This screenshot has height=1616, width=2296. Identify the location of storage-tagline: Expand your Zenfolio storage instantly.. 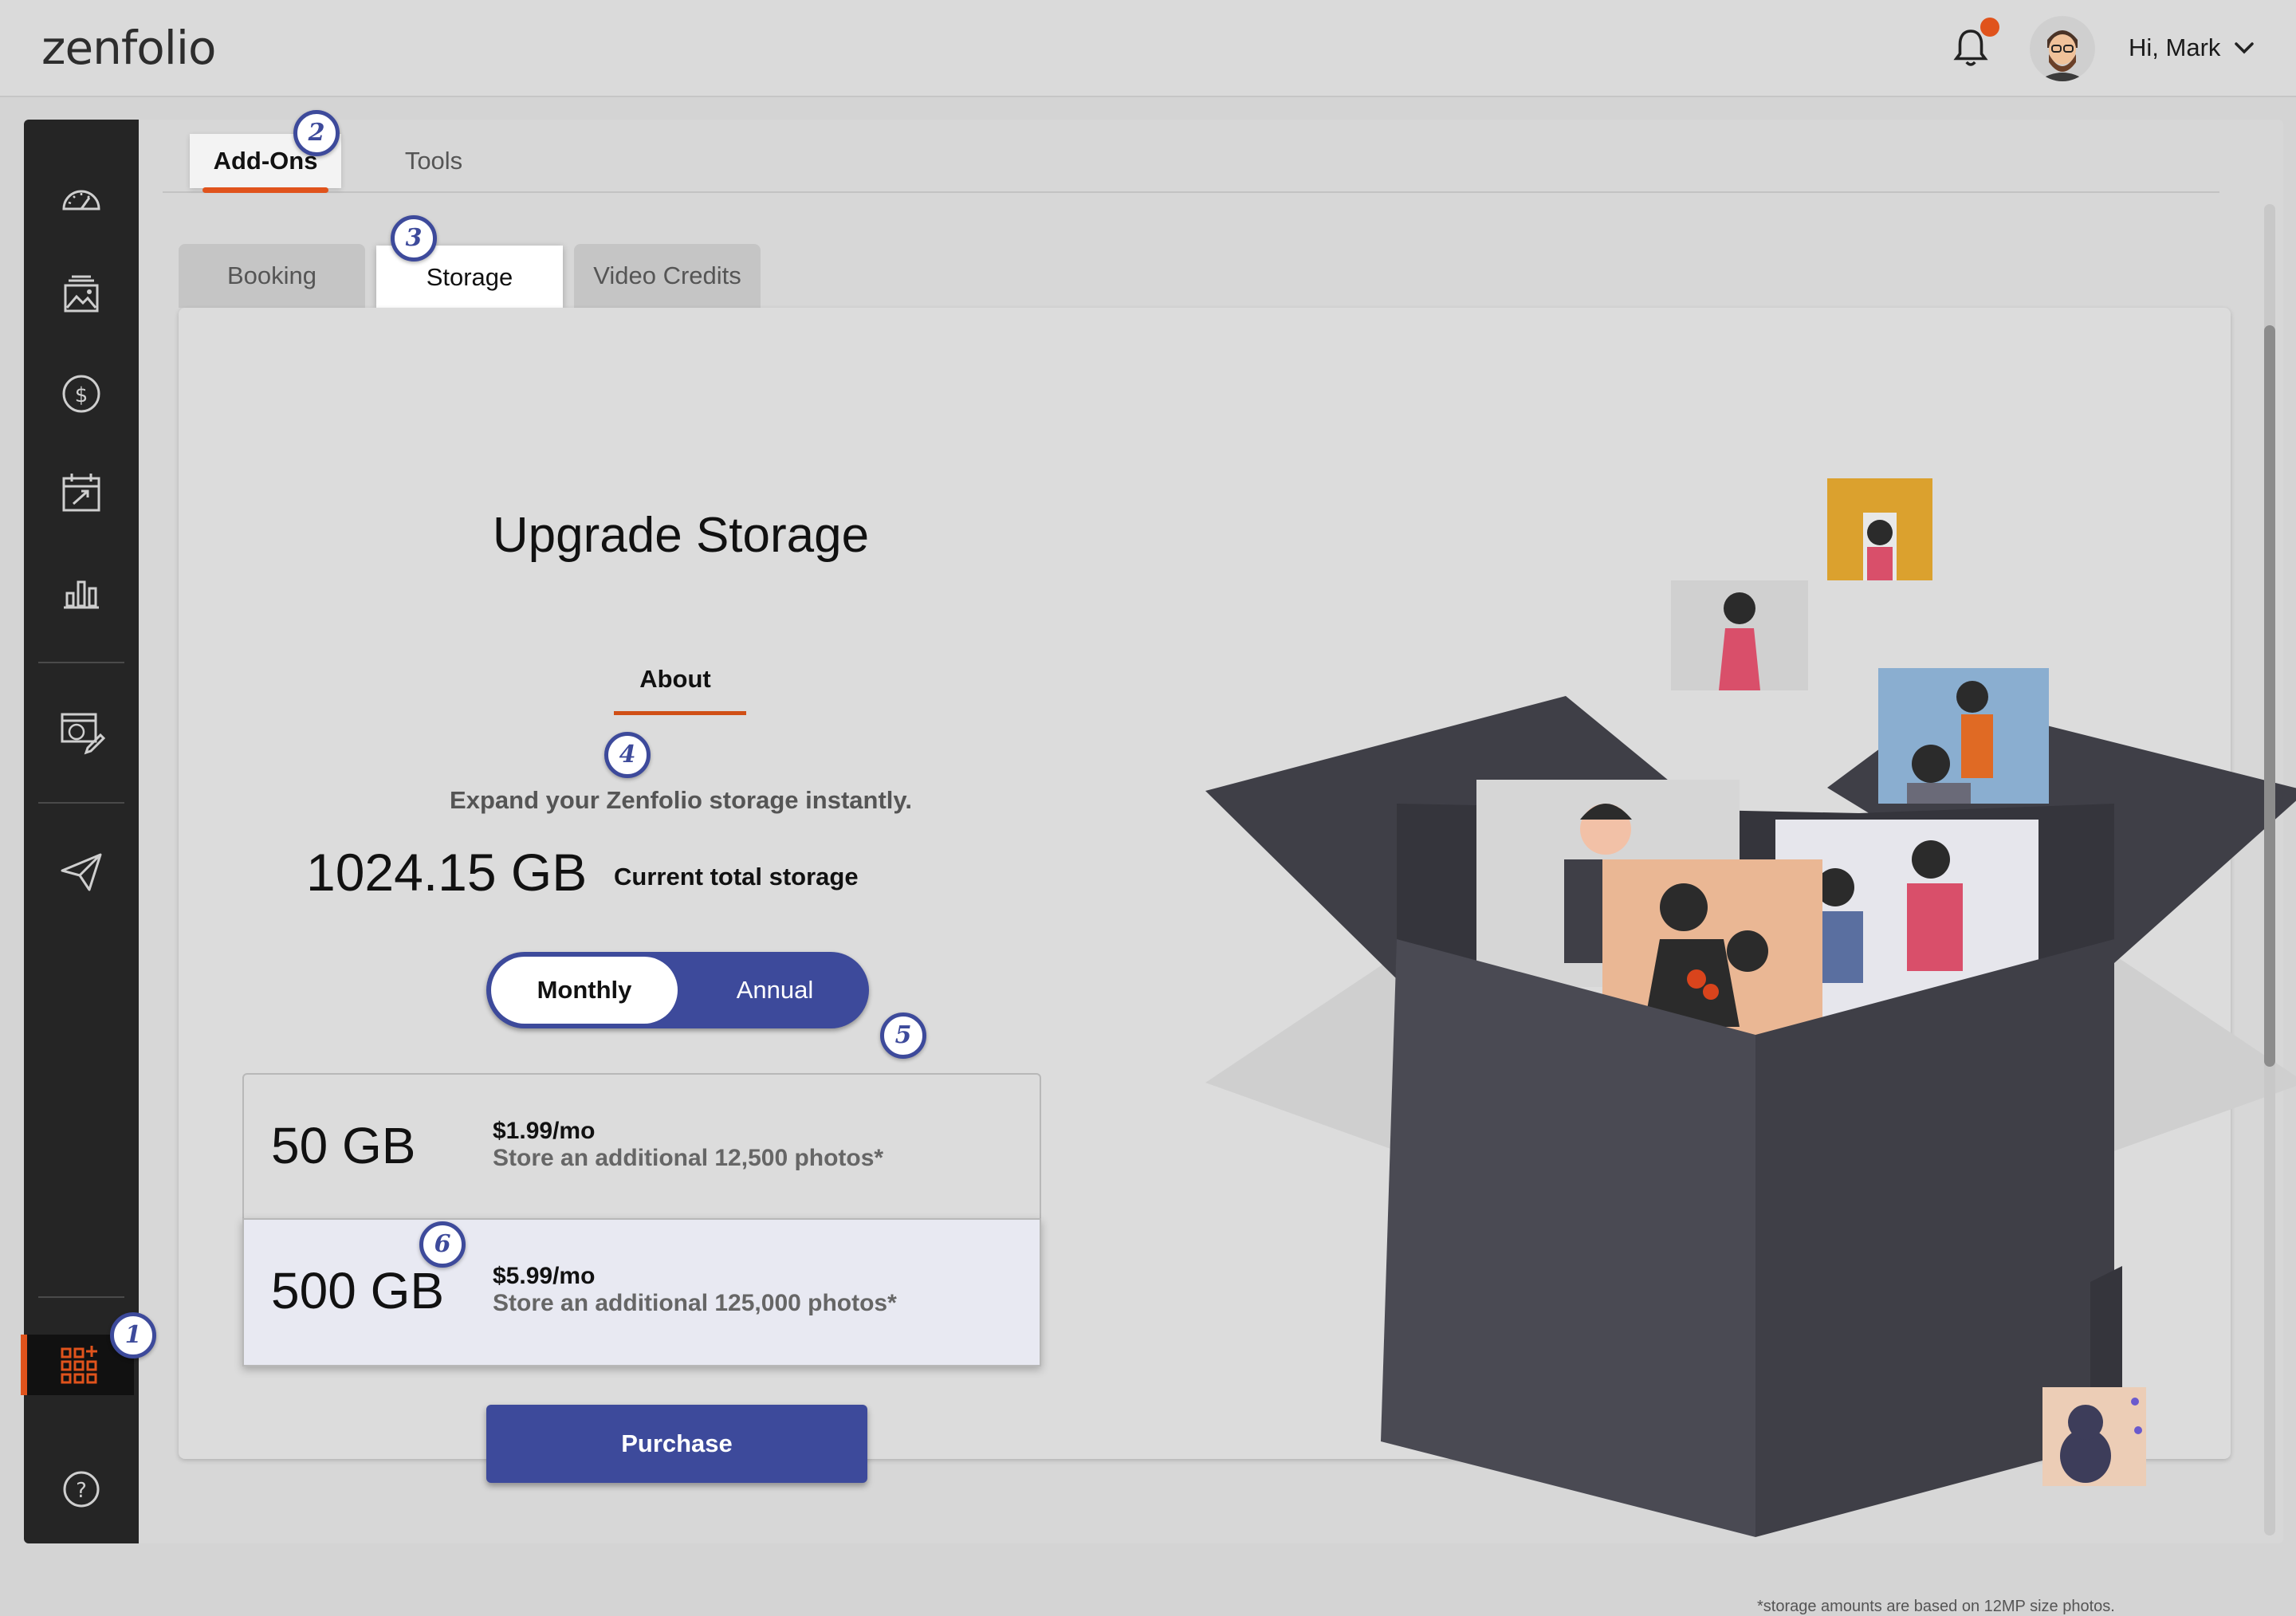
(681, 800).